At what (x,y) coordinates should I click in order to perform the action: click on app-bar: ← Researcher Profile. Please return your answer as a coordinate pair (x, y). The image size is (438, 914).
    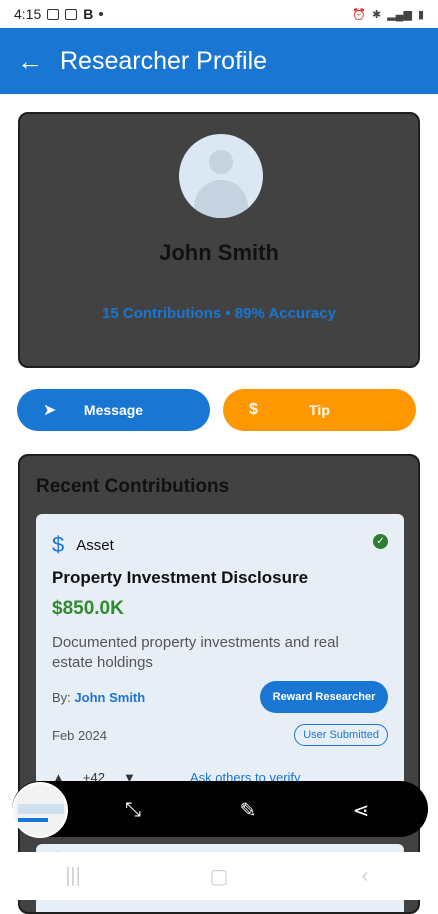
    Looking at the image, I should click on (219, 61).